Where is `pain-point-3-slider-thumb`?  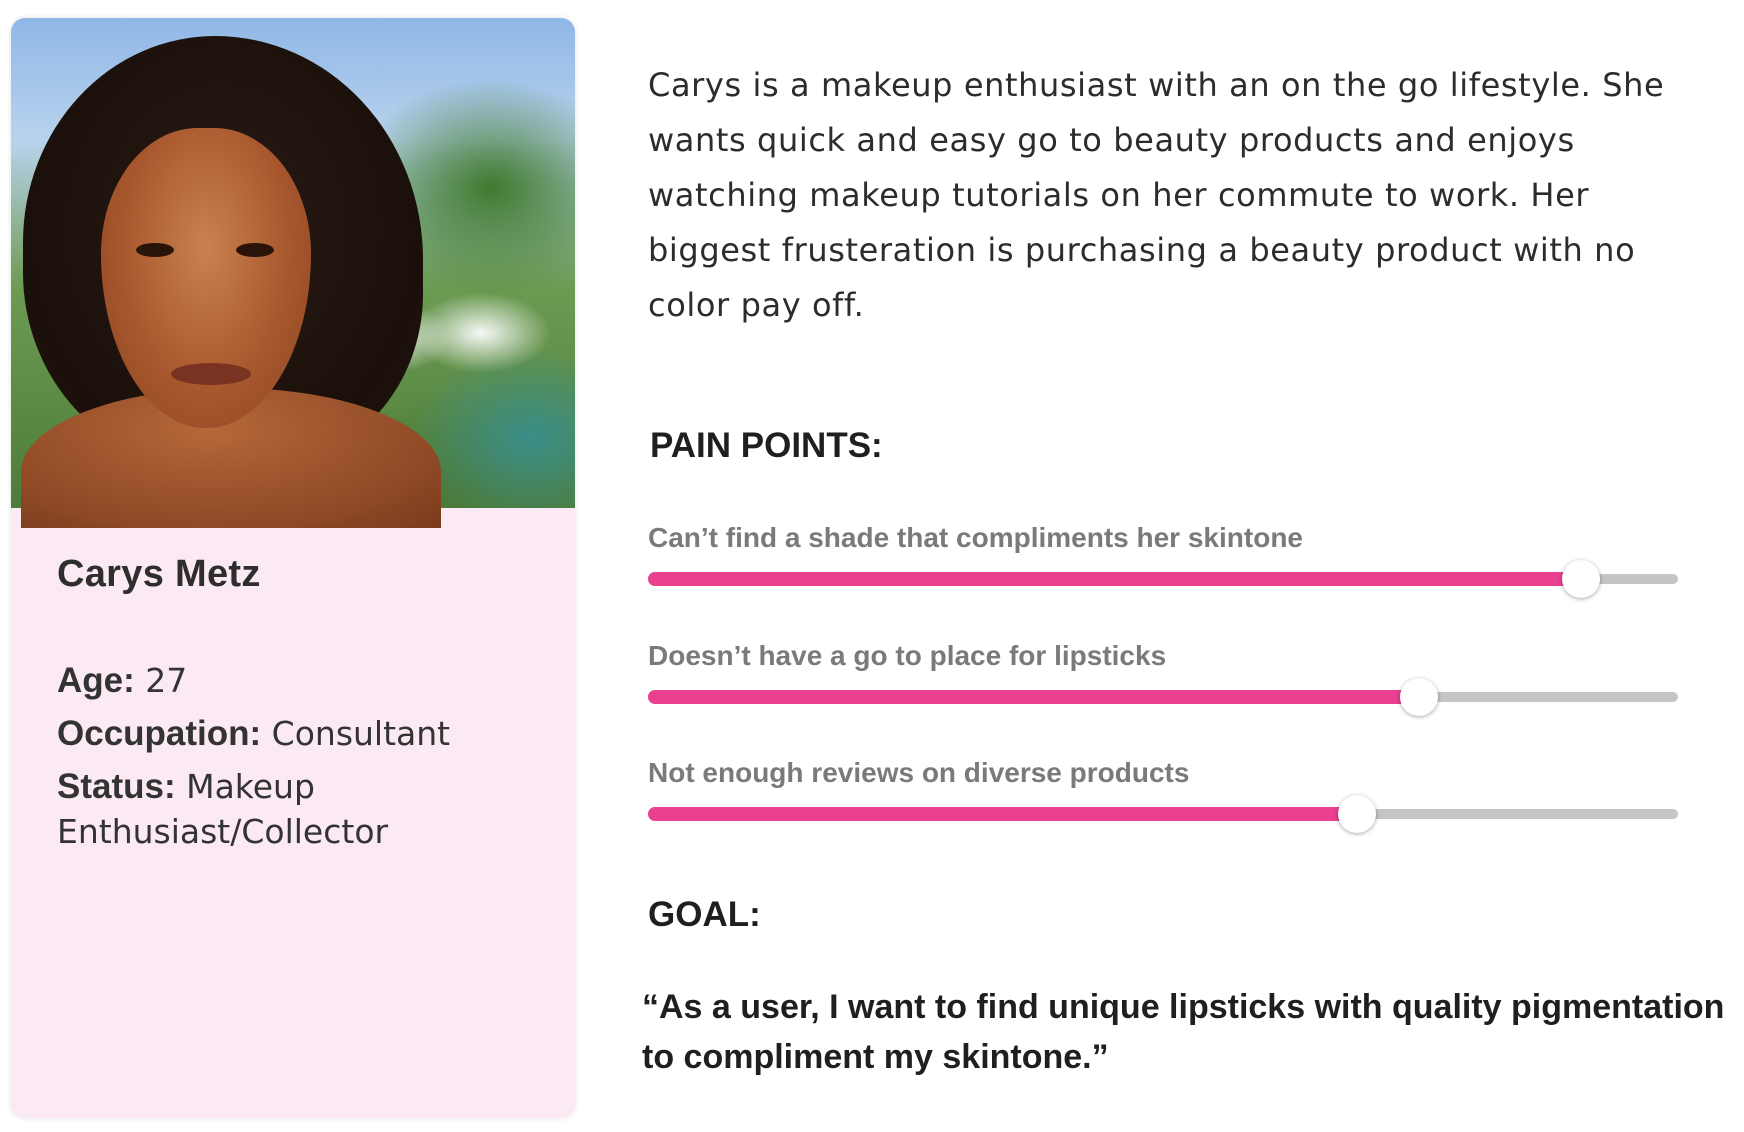 pain-point-3-slider-thumb is located at coordinates (1356, 814).